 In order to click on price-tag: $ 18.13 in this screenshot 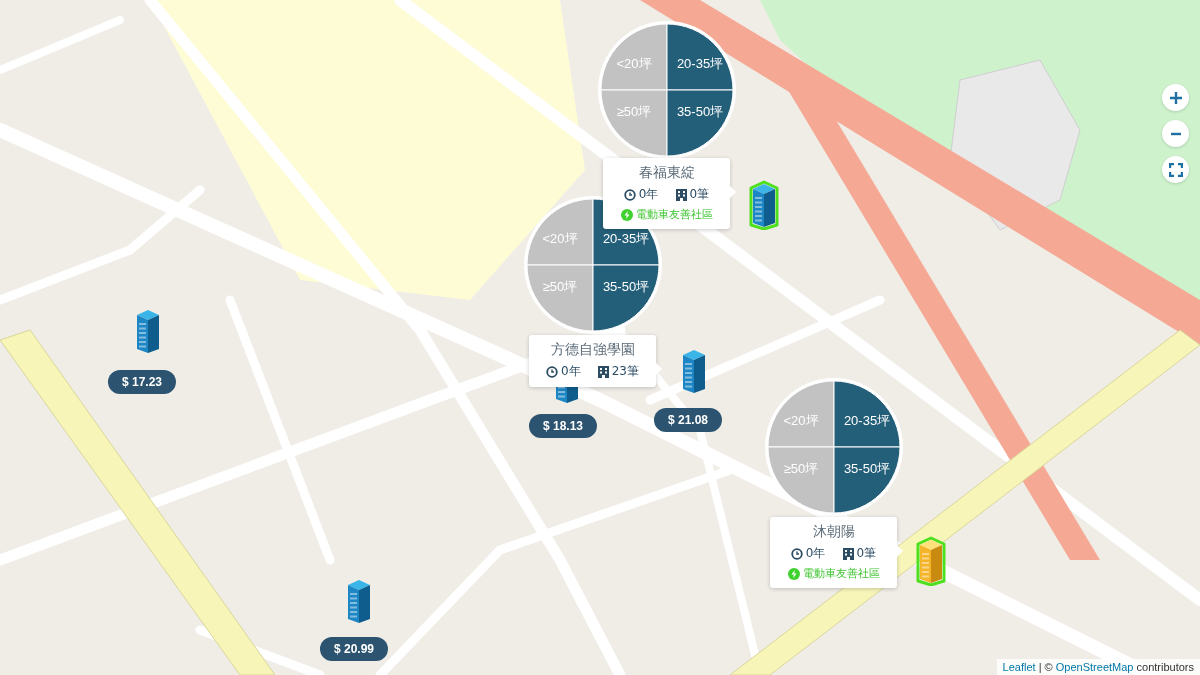, I will do `click(563, 426)`.